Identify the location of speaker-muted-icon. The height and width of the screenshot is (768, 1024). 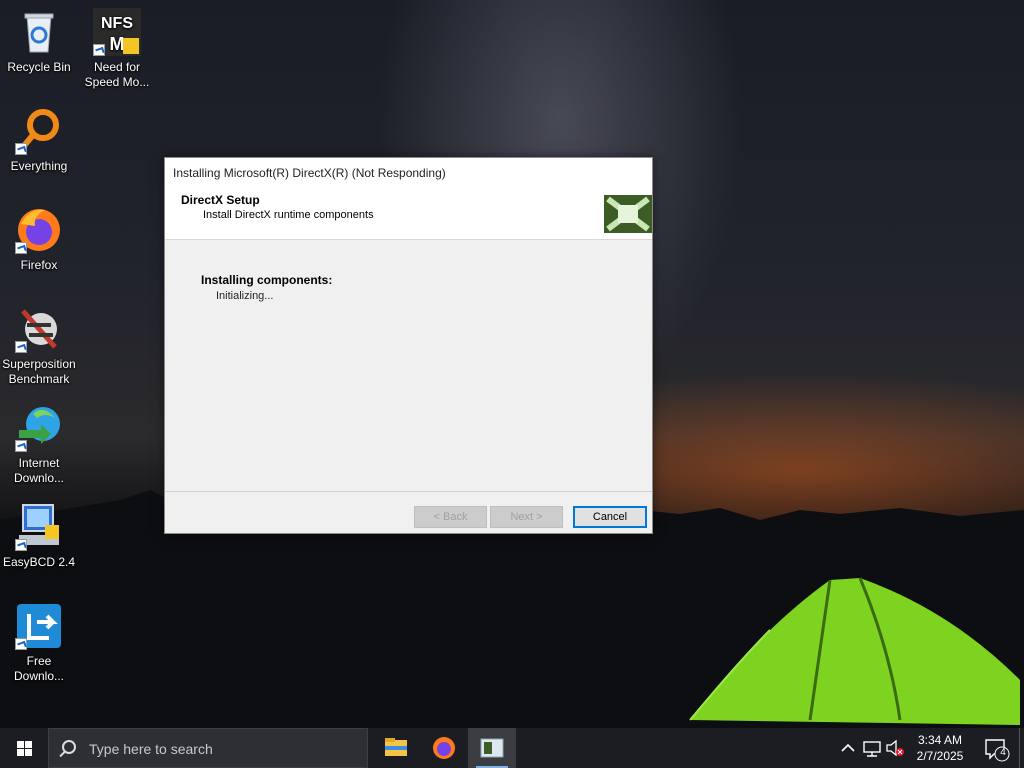
(895, 748).